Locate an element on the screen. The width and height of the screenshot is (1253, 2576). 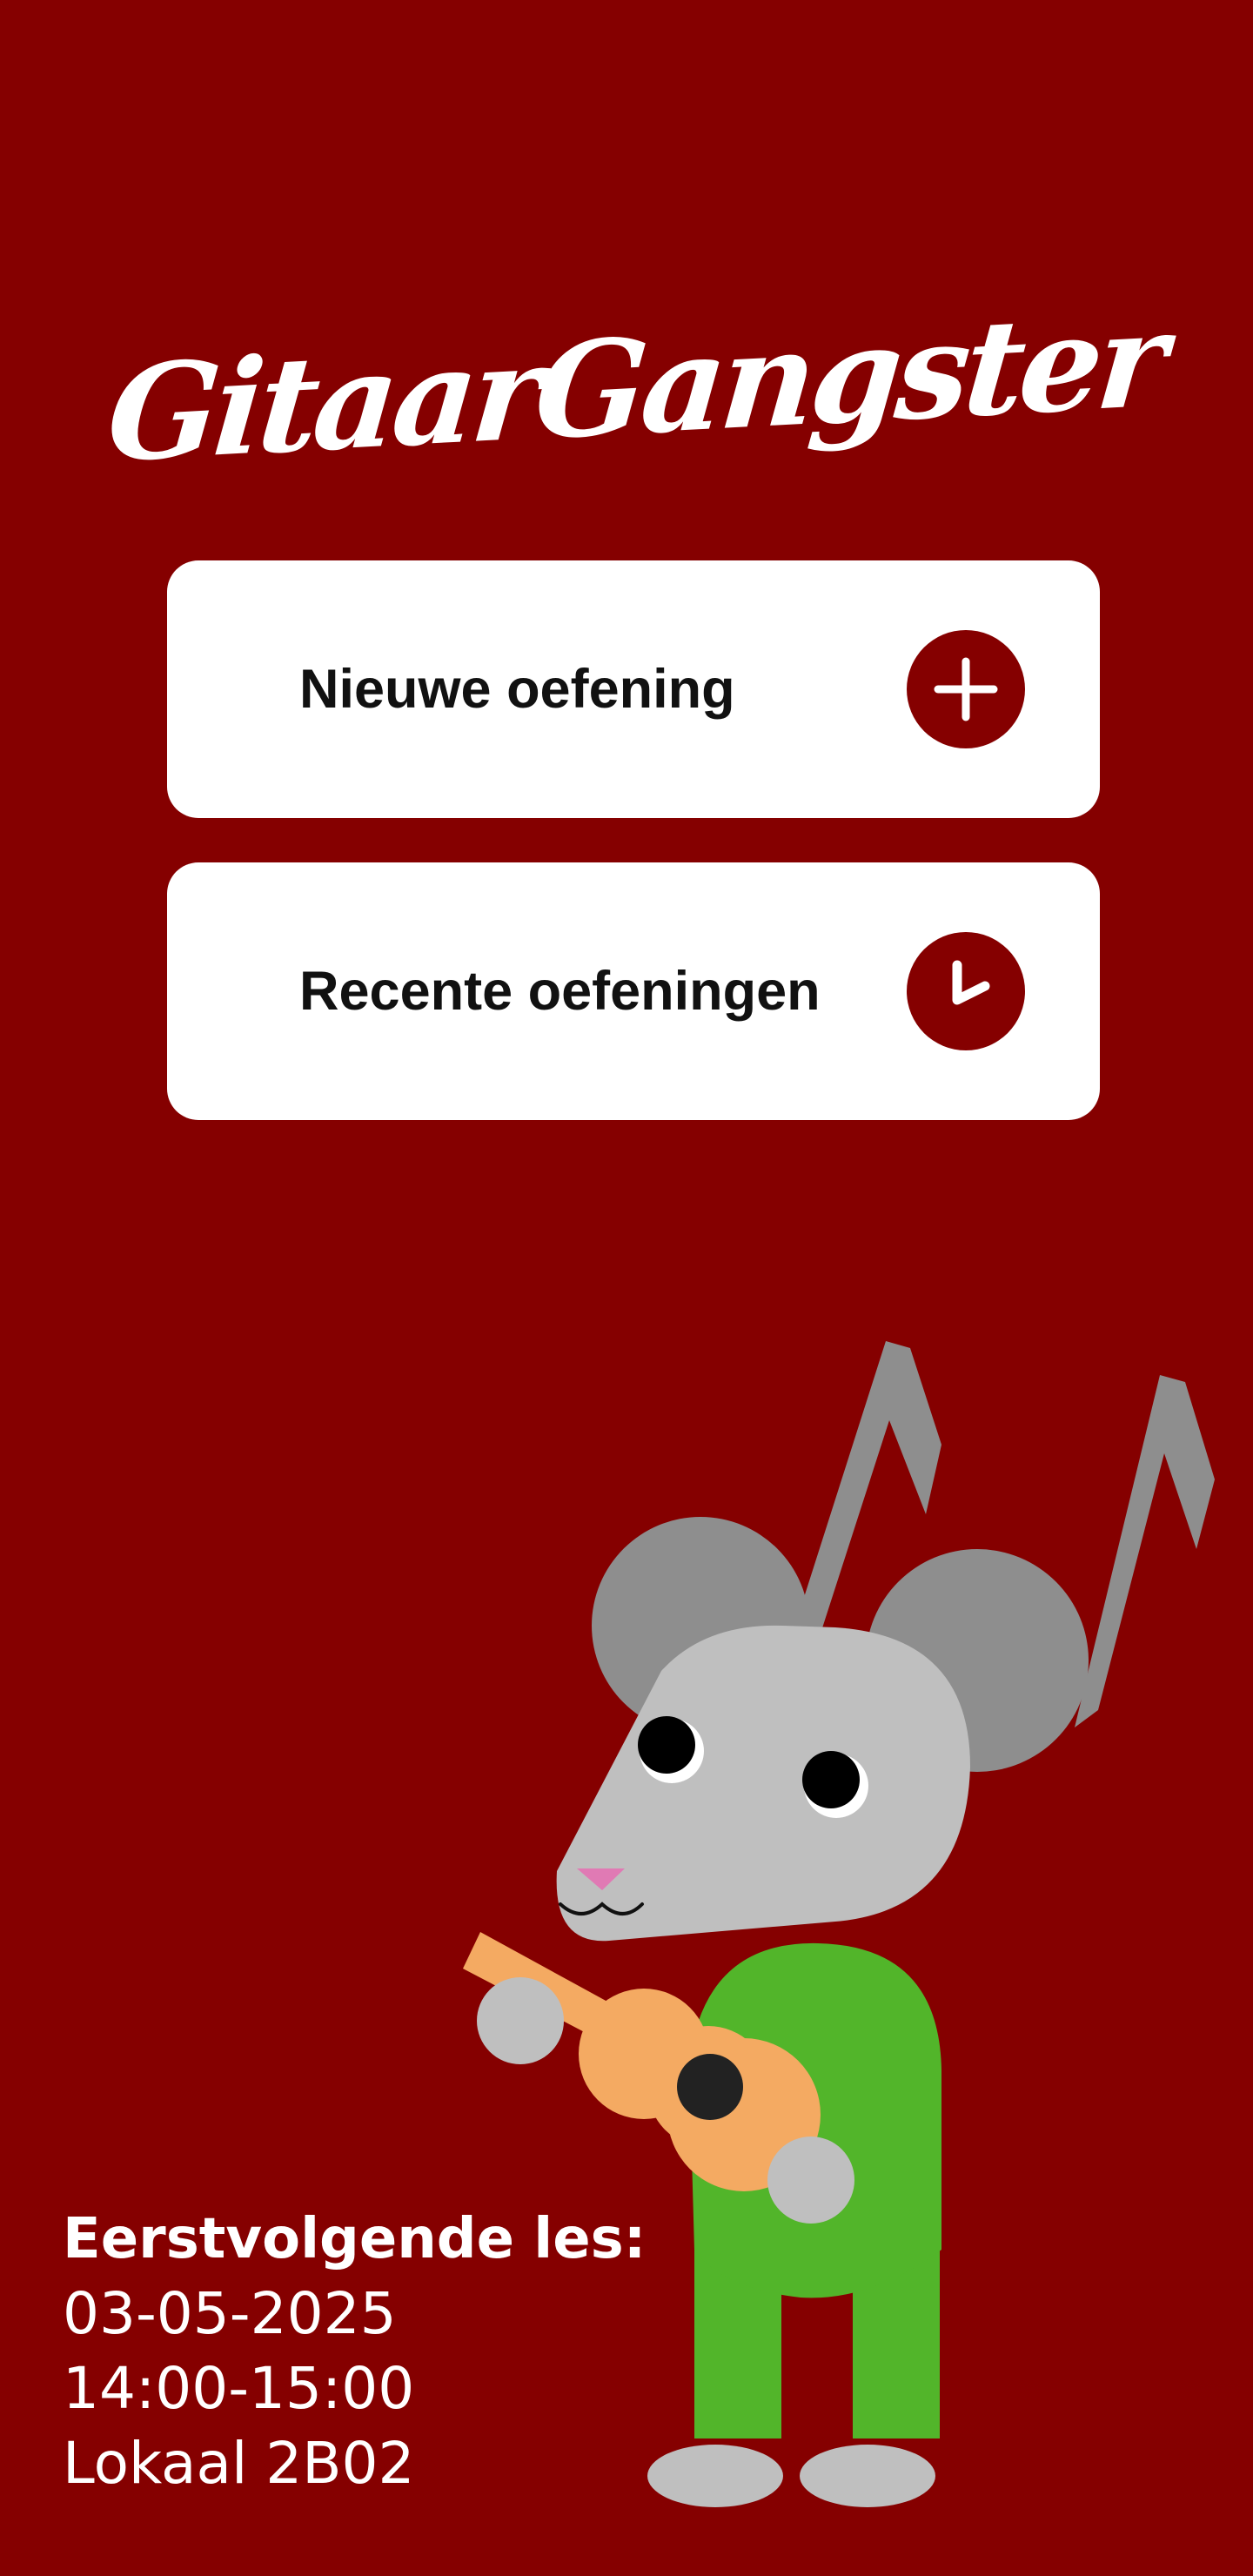
new-exercise-button: Nieuwe oefening is located at coordinates (633, 689).